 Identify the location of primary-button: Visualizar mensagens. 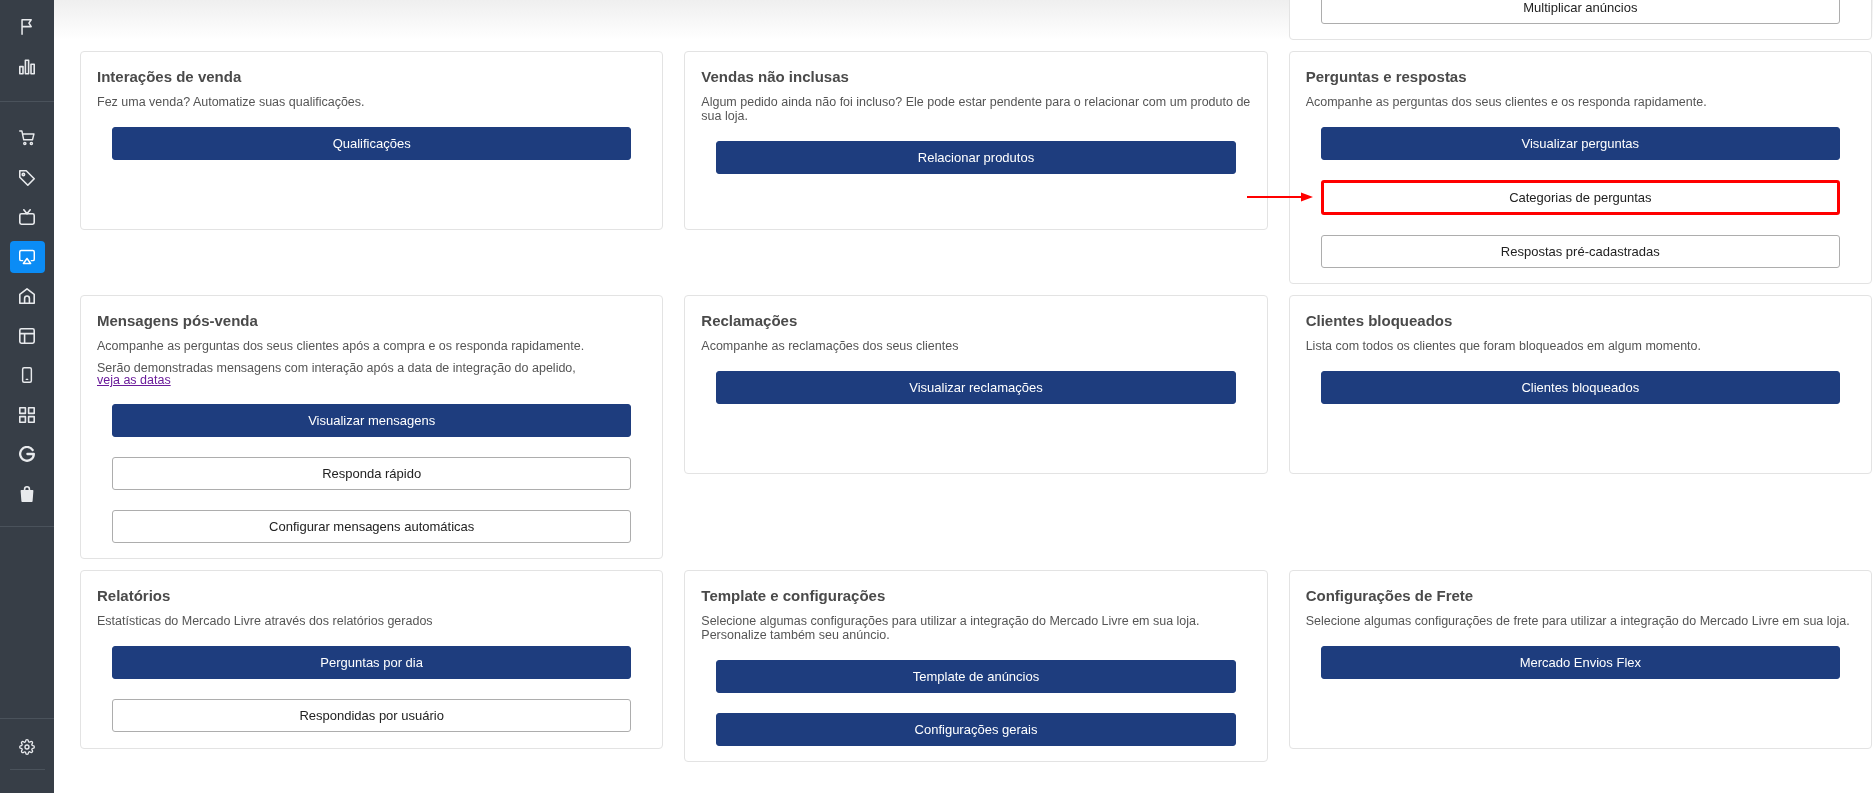
(372, 420).